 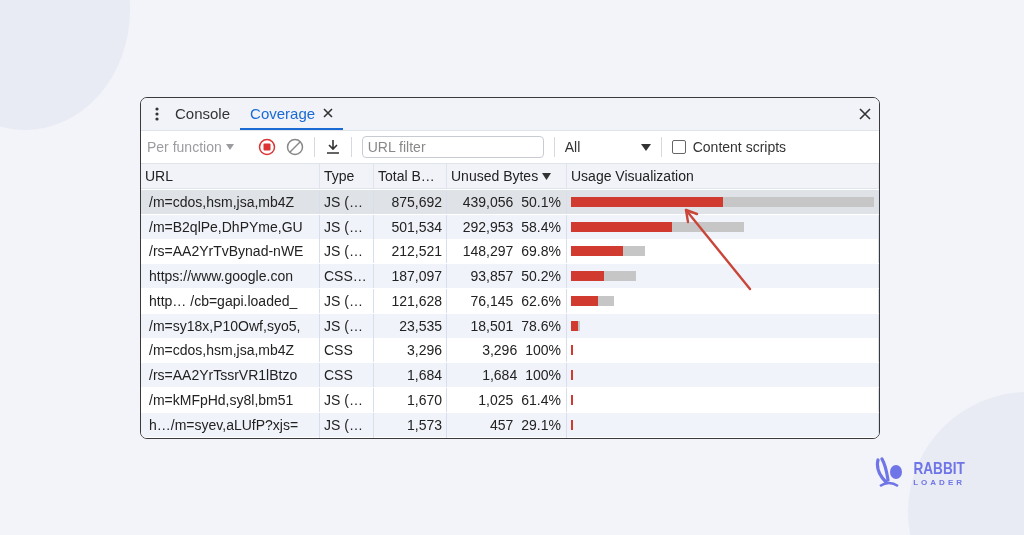 I want to click on unused-bytes-cell-text: 18,501, so click(x=492, y=325).